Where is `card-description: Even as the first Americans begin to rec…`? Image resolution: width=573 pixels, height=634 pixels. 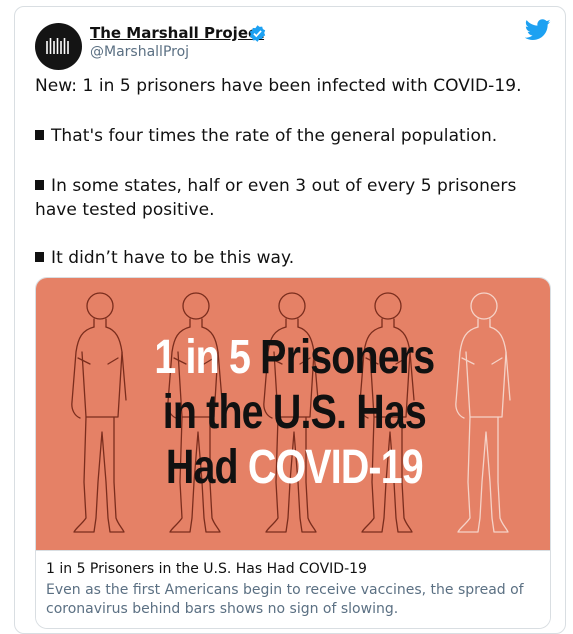
card-description: Even as the first Americans begin to rec… is located at coordinates (285, 599).